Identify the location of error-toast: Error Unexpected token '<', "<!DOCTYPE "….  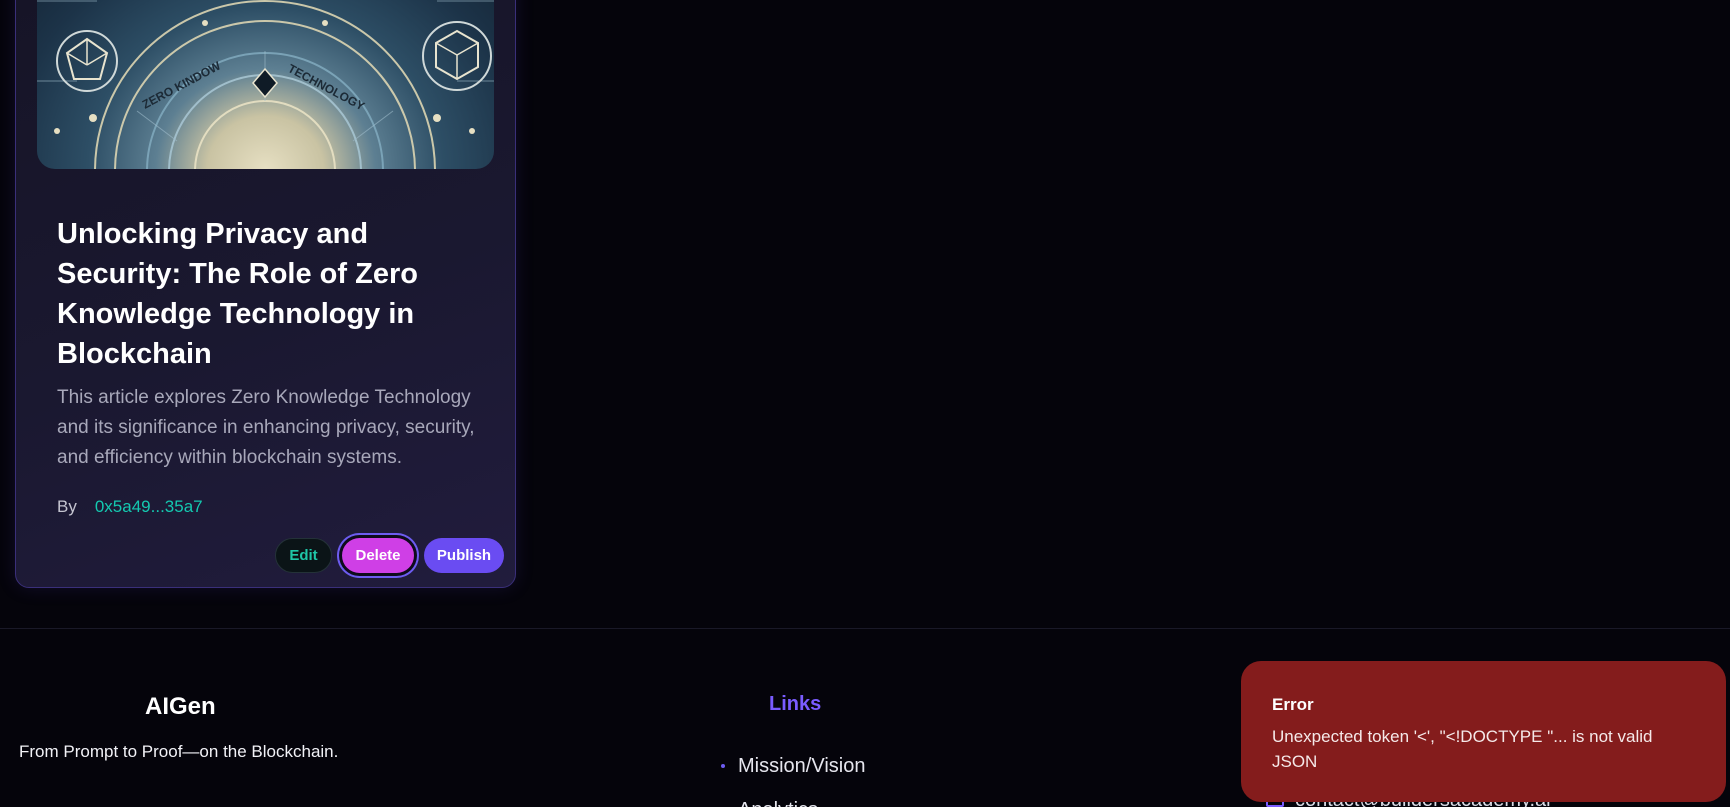
(1483, 731).